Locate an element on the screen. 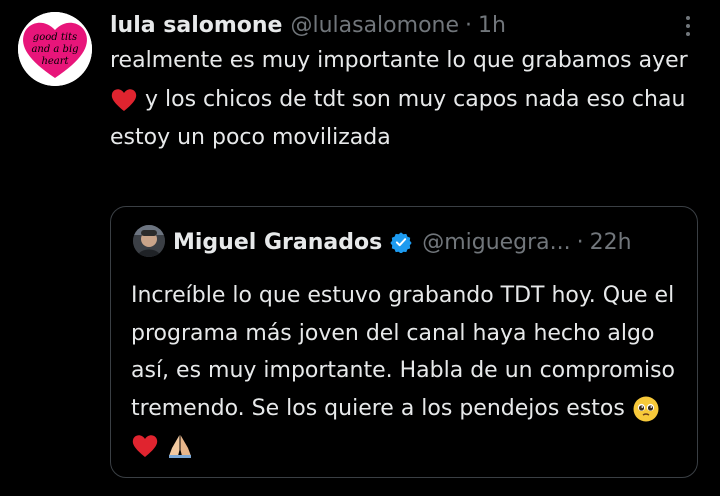 The image size is (720, 496). heart-text-avatar-icon: good tits and a big heart is located at coordinates (55, 49).